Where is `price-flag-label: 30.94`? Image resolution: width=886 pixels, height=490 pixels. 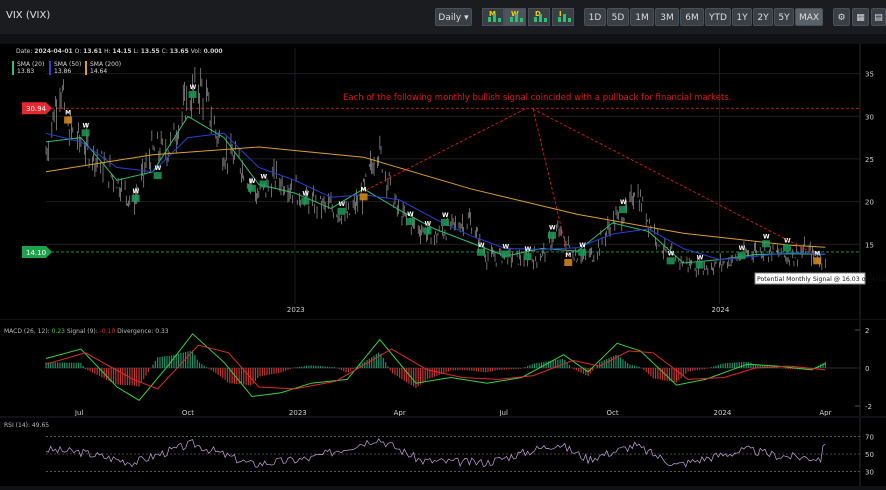 price-flag-label: 30.94 is located at coordinates (36, 109).